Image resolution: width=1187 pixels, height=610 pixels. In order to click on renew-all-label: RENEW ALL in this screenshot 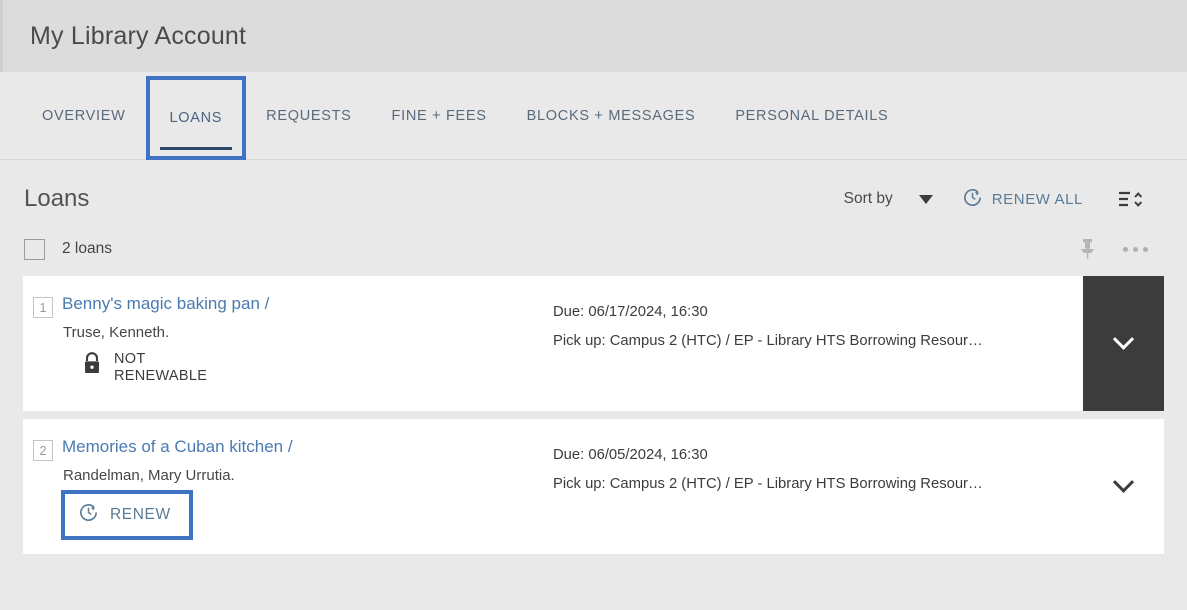, I will do `click(1037, 199)`.